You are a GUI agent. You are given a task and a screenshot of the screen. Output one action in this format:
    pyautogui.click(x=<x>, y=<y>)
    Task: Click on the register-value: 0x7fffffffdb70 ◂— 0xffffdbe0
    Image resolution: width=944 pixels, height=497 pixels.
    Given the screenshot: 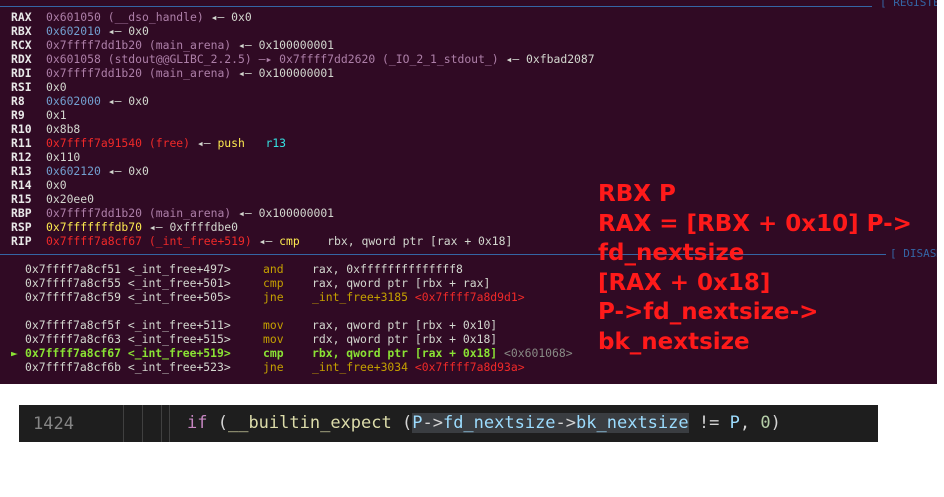 What is the action you would take?
    pyautogui.click(x=142, y=227)
    